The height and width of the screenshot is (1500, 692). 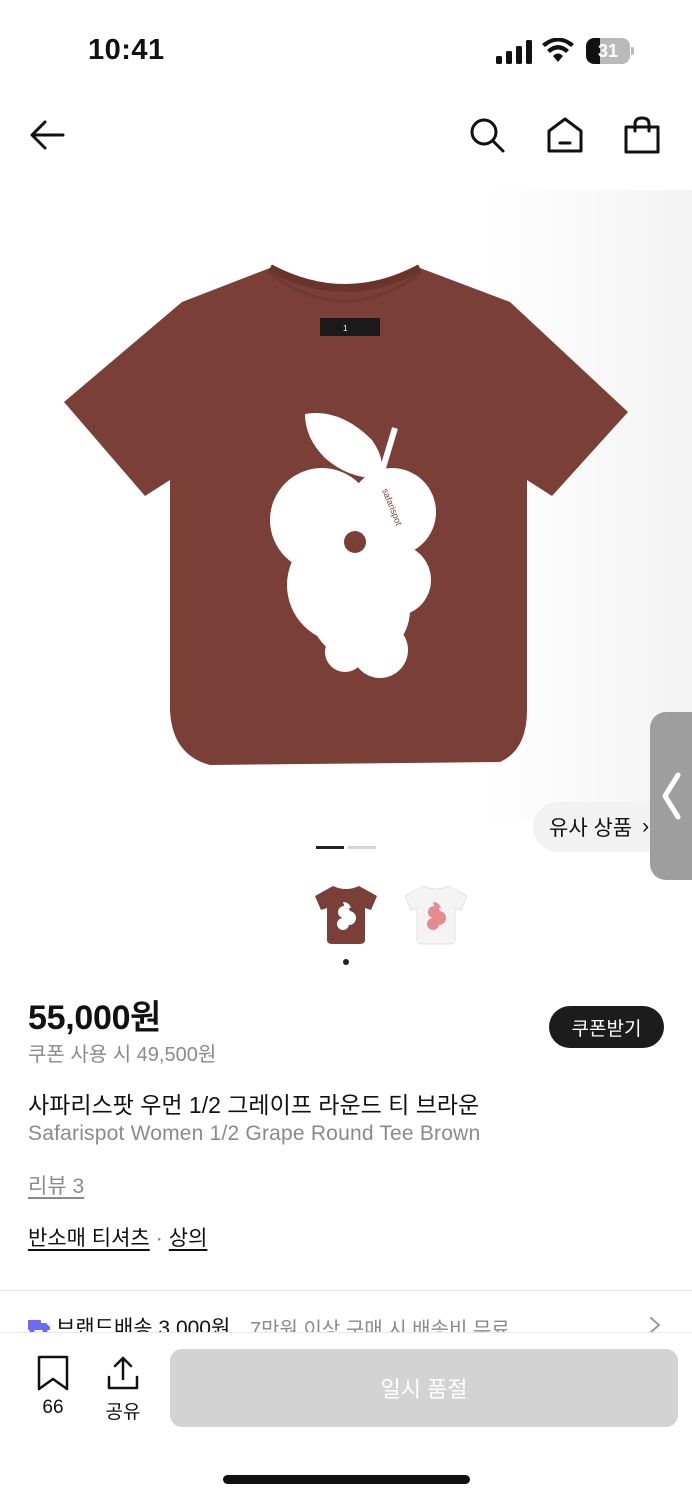 What do you see at coordinates (188, 1238) in the screenshot?
I see `category-link-tops: 상의` at bounding box center [188, 1238].